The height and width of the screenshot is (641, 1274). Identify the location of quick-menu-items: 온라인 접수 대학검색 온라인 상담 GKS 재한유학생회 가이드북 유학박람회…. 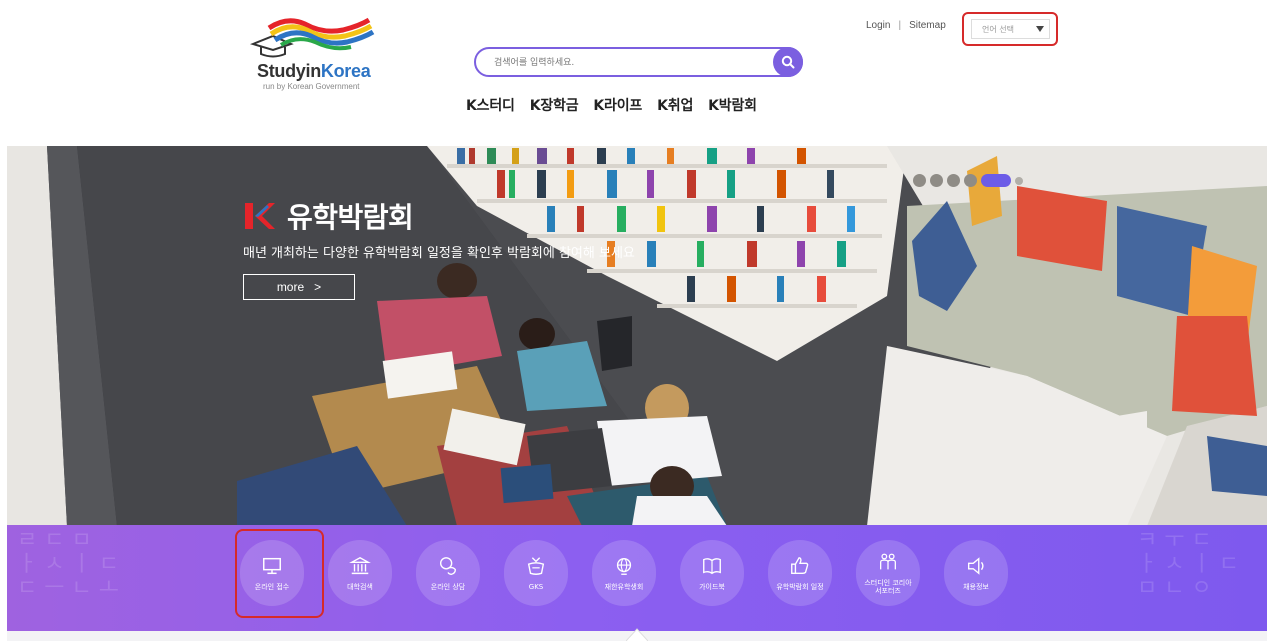
(624, 573).